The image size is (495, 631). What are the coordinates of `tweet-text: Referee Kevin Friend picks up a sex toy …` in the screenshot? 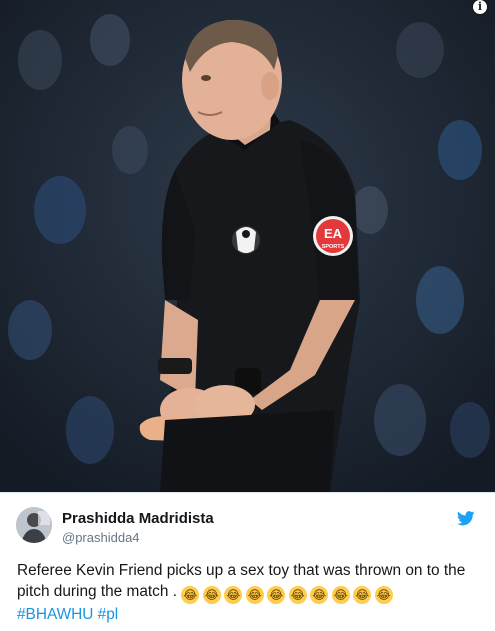 It's located at (249, 592).